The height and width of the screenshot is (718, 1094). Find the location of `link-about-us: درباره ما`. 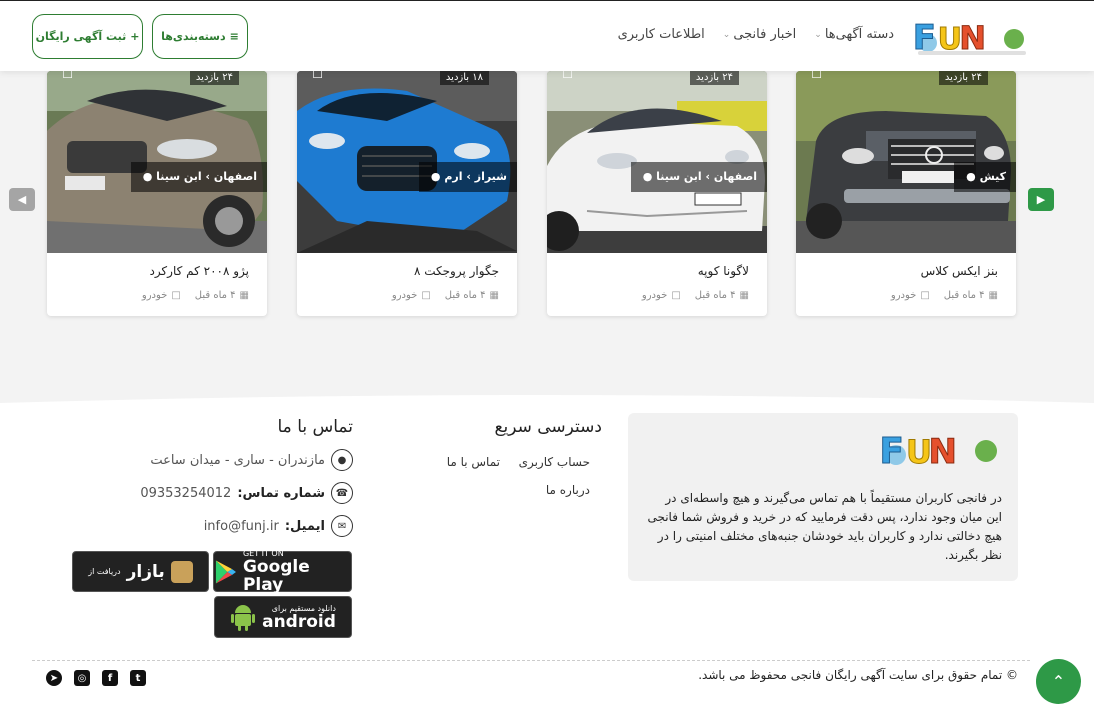

link-about-us: درباره ما is located at coordinates (545, 490).